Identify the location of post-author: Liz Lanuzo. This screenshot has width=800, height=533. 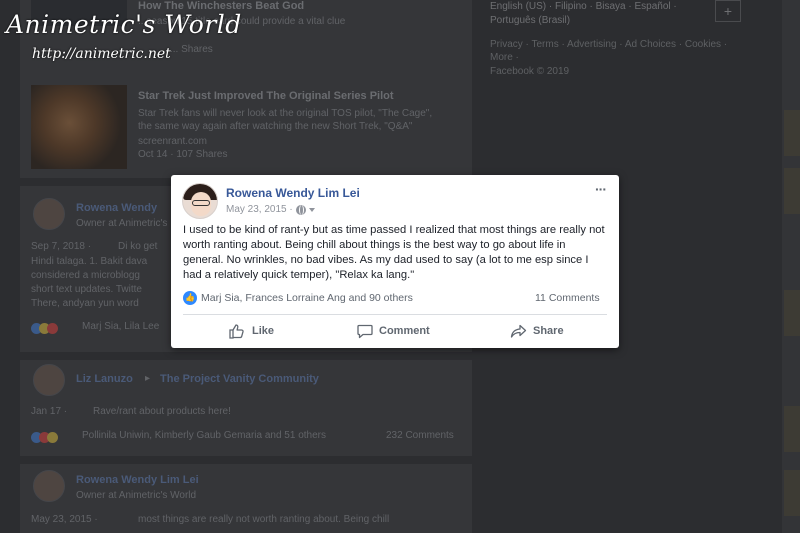
(104, 379).